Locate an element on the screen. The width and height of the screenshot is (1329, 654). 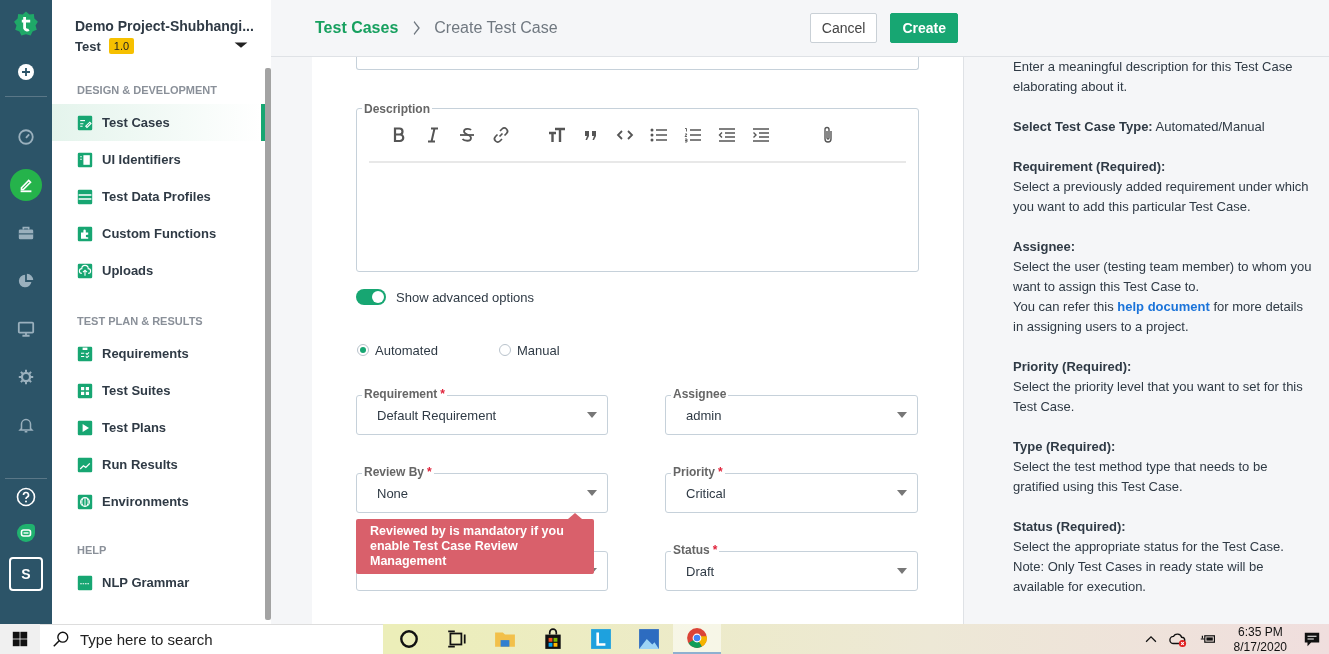
field-label: Description is located at coordinates (397, 109).